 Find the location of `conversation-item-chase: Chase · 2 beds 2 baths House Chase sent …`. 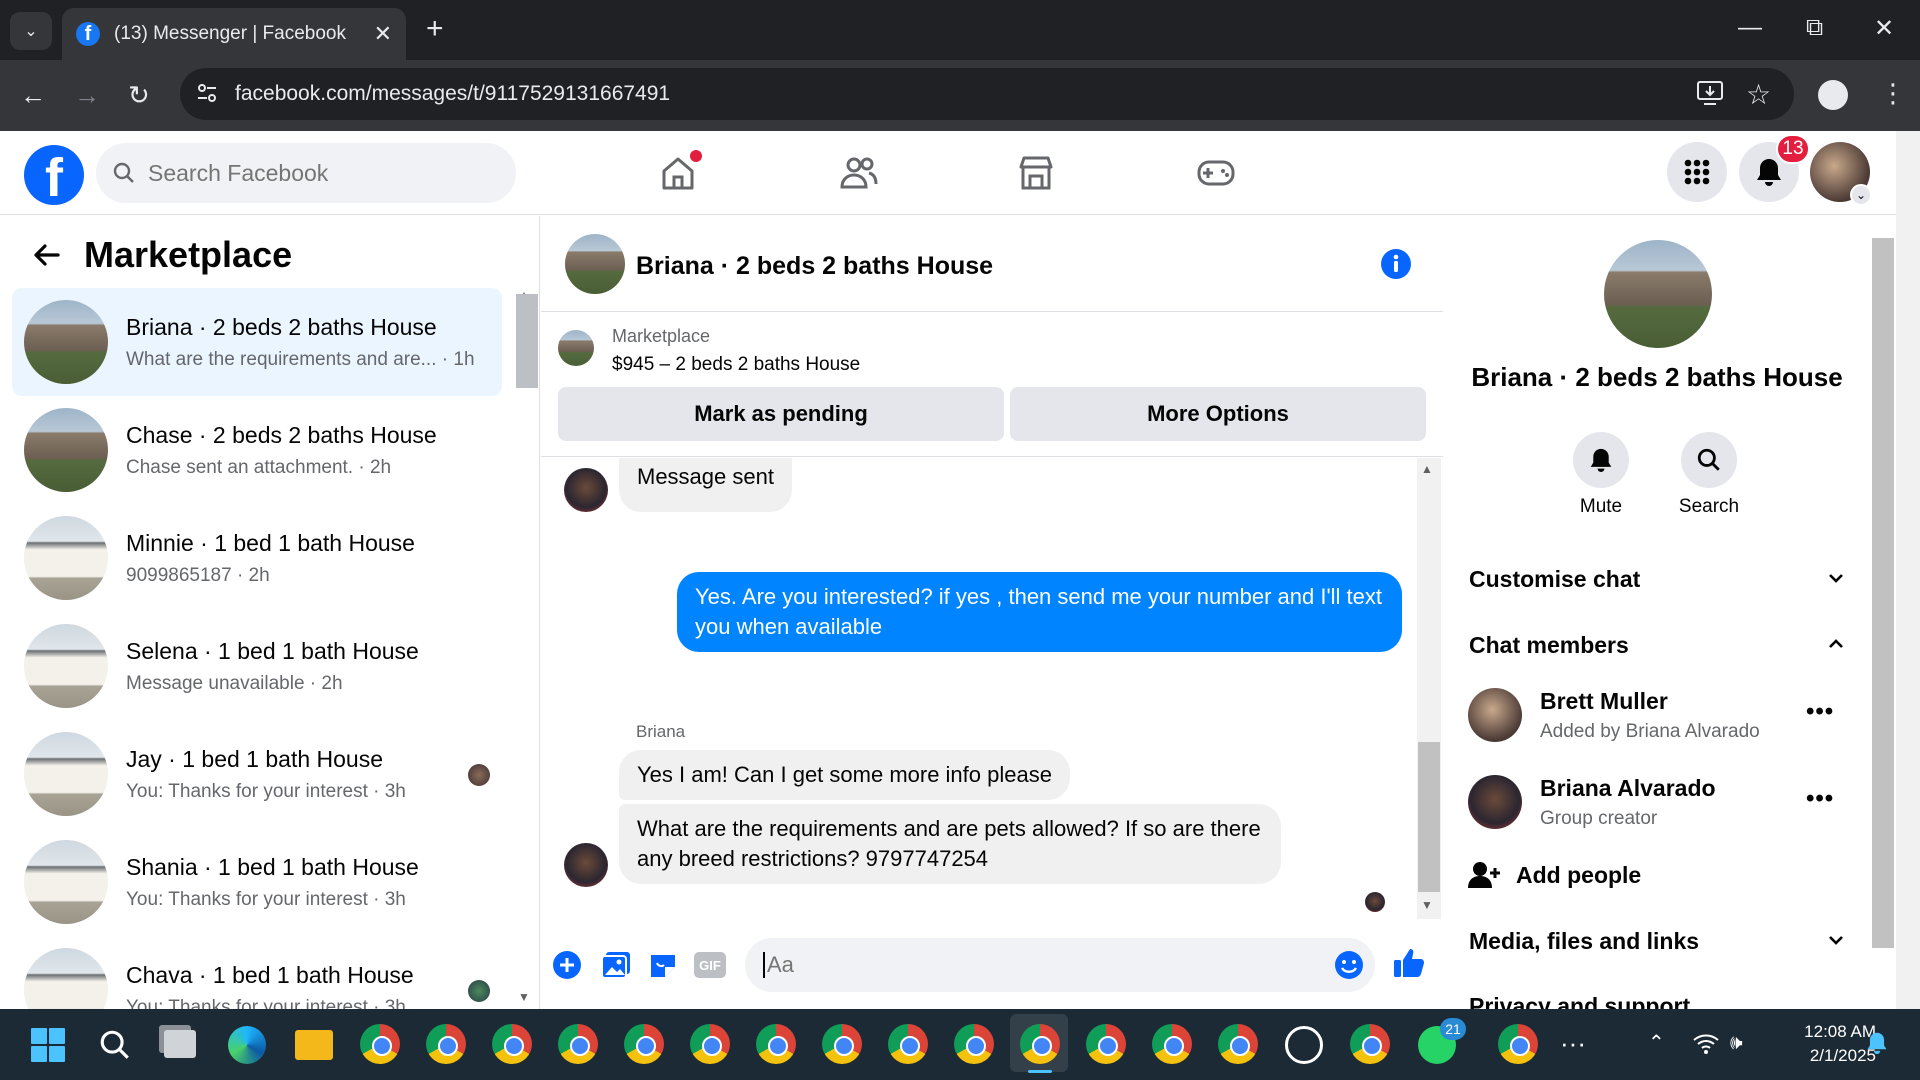

conversation-item-chase: Chase · 2 beds 2 baths House Chase sent … is located at coordinates (257, 450).